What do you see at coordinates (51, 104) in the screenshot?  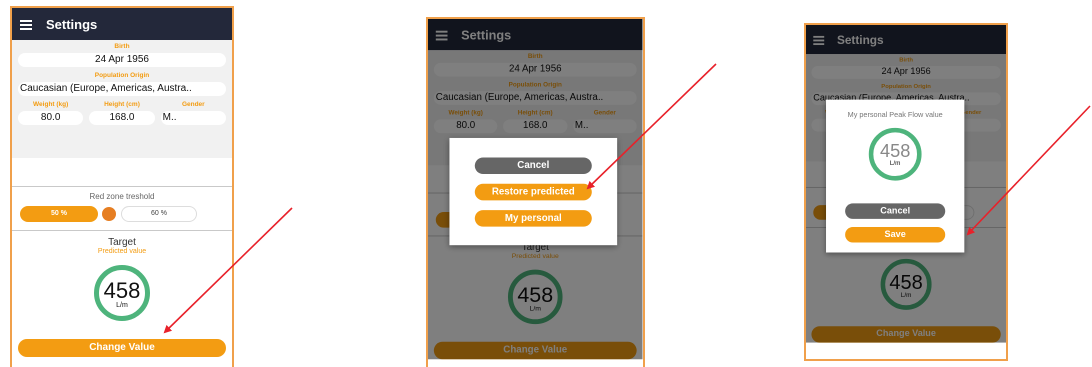 I see `weight-label: Weight (kg)` at bounding box center [51, 104].